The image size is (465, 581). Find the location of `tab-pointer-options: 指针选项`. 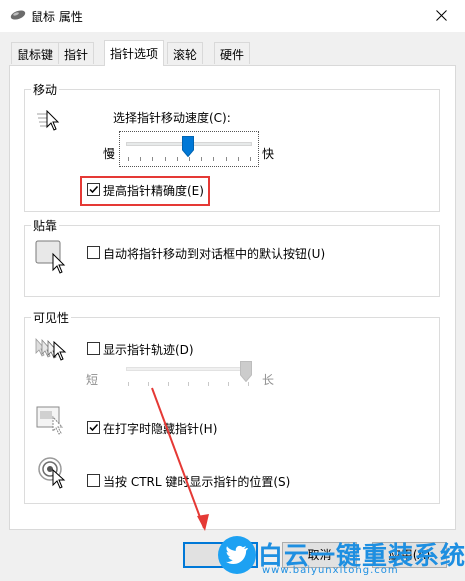

tab-pointer-options: 指针选项 is located at coordinates (134, 53).